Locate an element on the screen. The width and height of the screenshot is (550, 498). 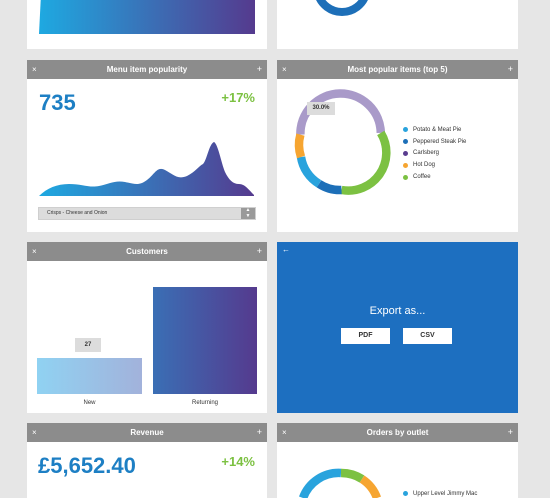
close-icon: × is located at coordinates (34, 432).